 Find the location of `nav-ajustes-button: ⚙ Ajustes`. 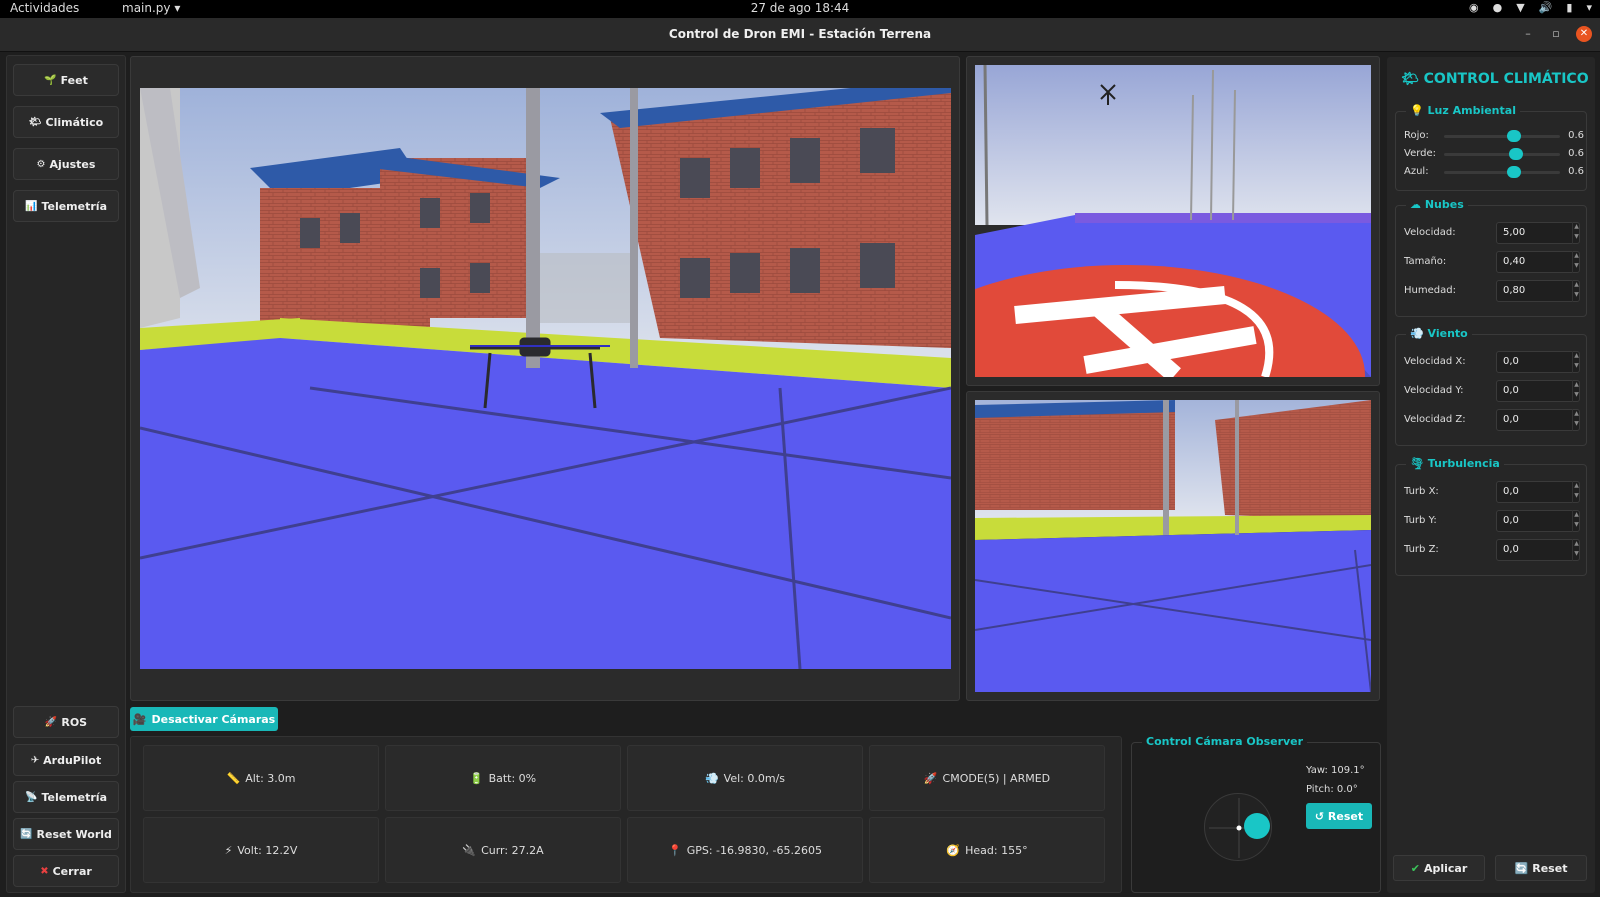

nav-ajustes-button: ⚙ Ajustes is located at coordinates (66, 164).